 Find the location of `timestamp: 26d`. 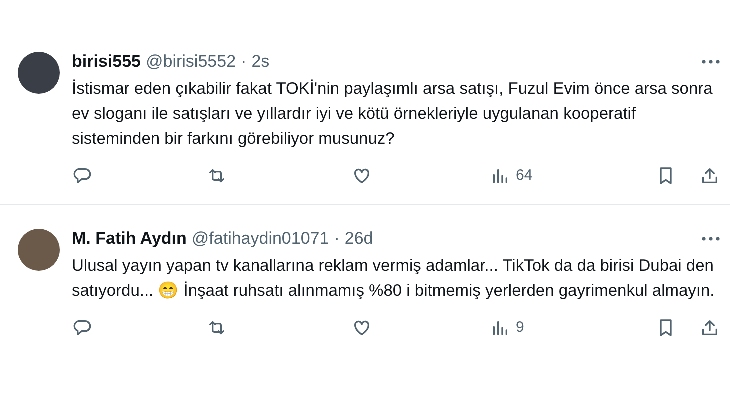

timestamp: 26d is located at coordinates (359, 239).